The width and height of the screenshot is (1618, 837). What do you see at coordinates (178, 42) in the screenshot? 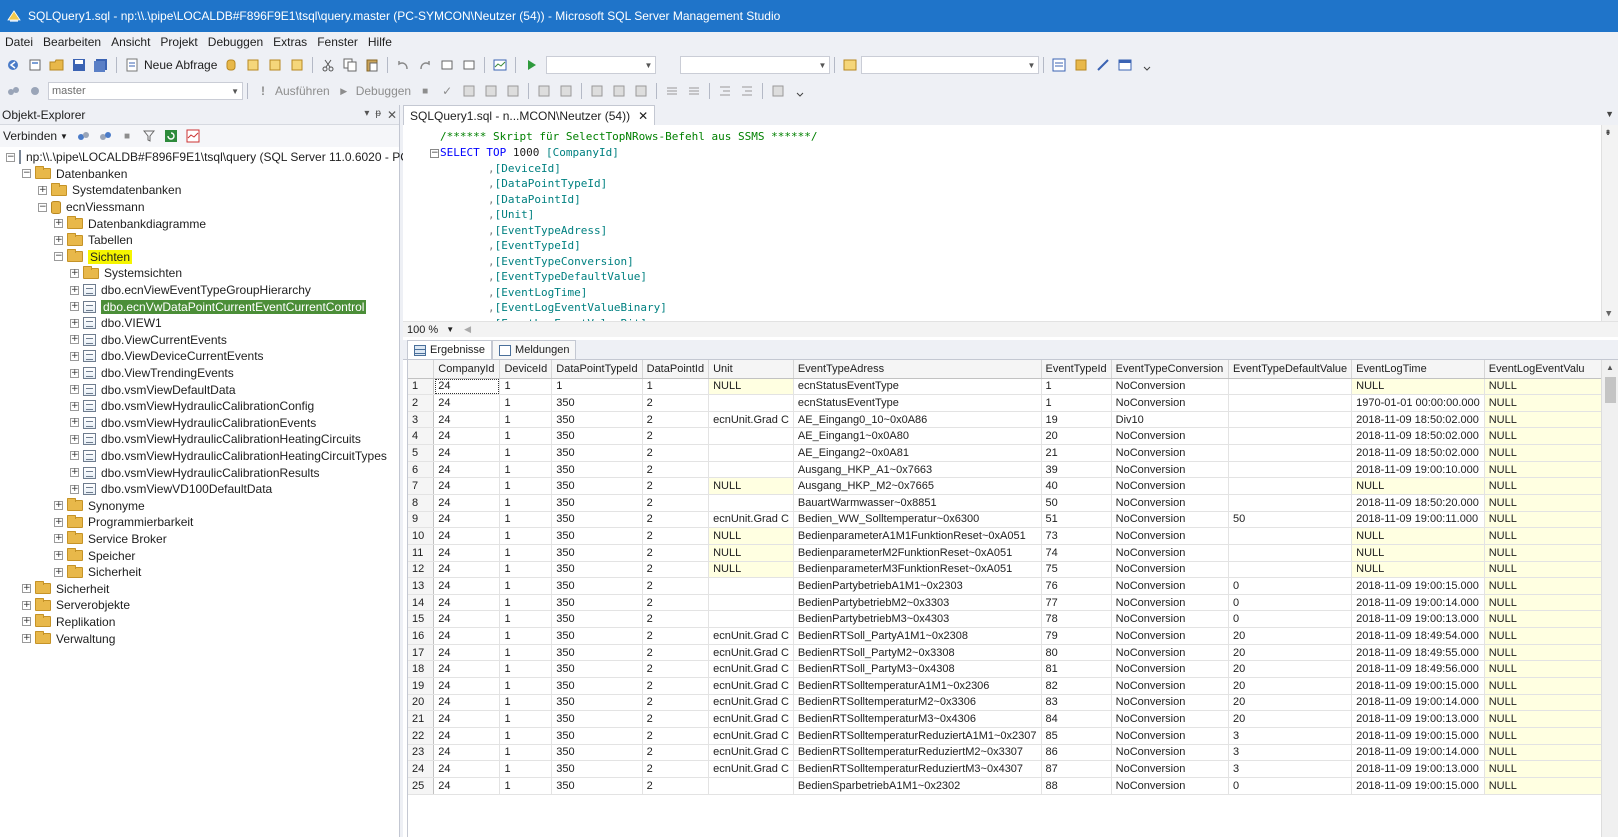
I see `menu-projekt: Projekt` at bounding box center [178, 42].